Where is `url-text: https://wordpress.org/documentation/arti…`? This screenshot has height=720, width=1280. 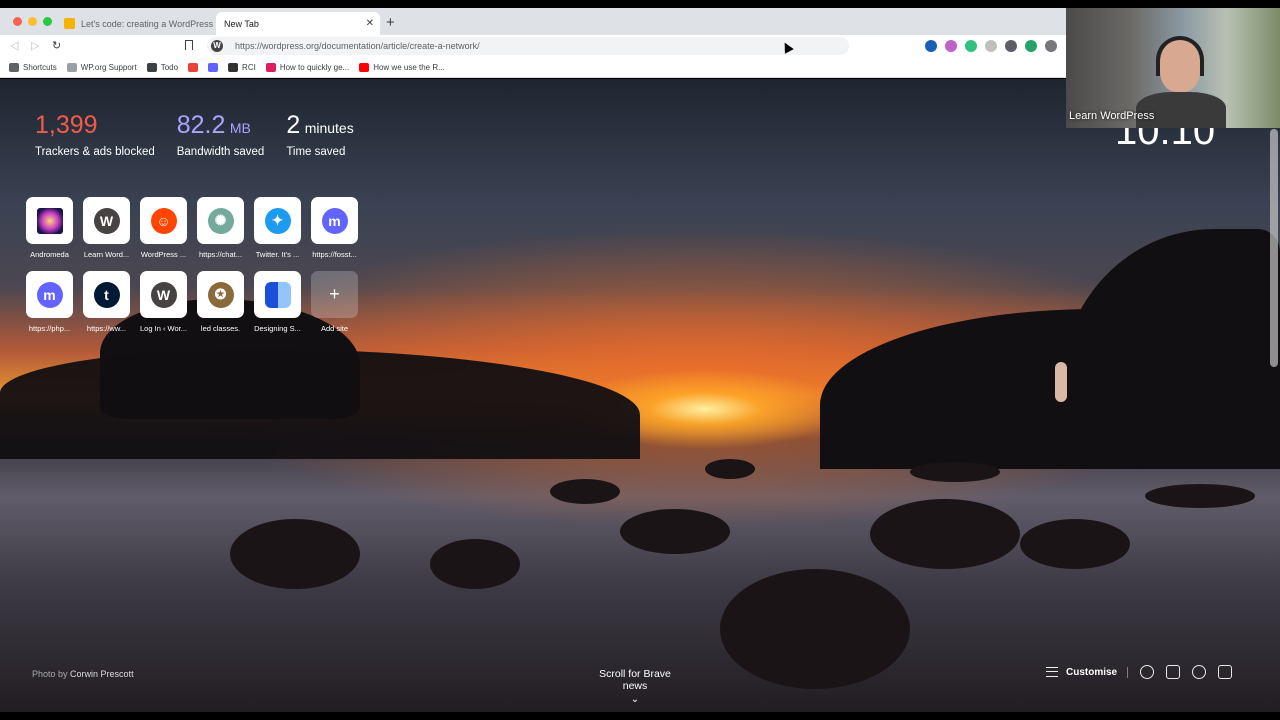 url-text: https://wordpress.org/documentation/arti… is located at coordinates (357, 46).